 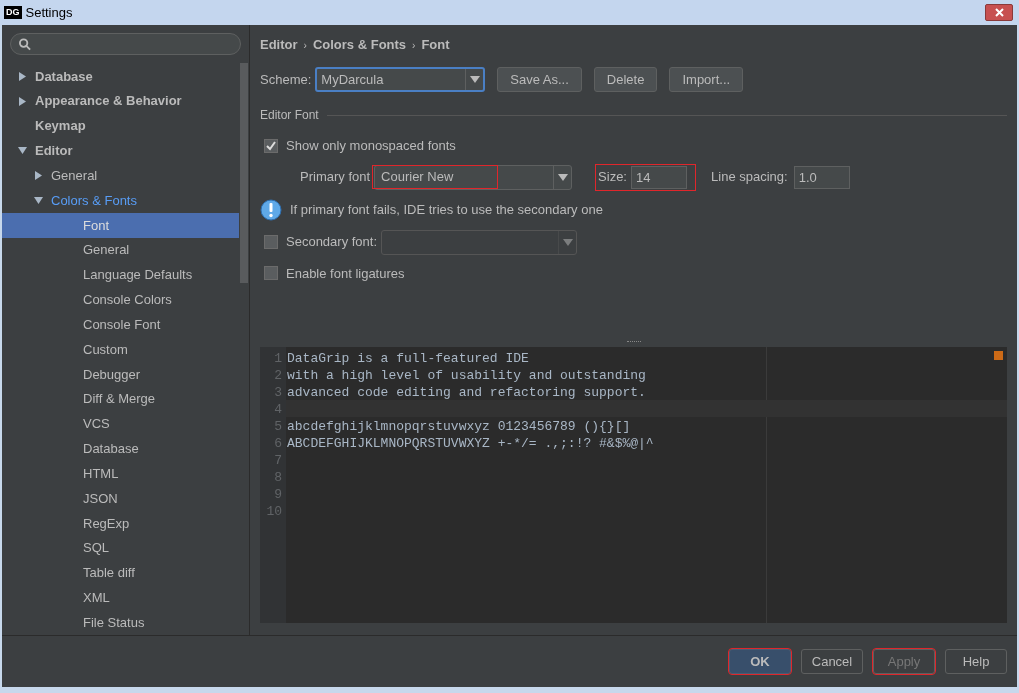 I want to click on tree-item: Console Font, so click(x=120, y=325).